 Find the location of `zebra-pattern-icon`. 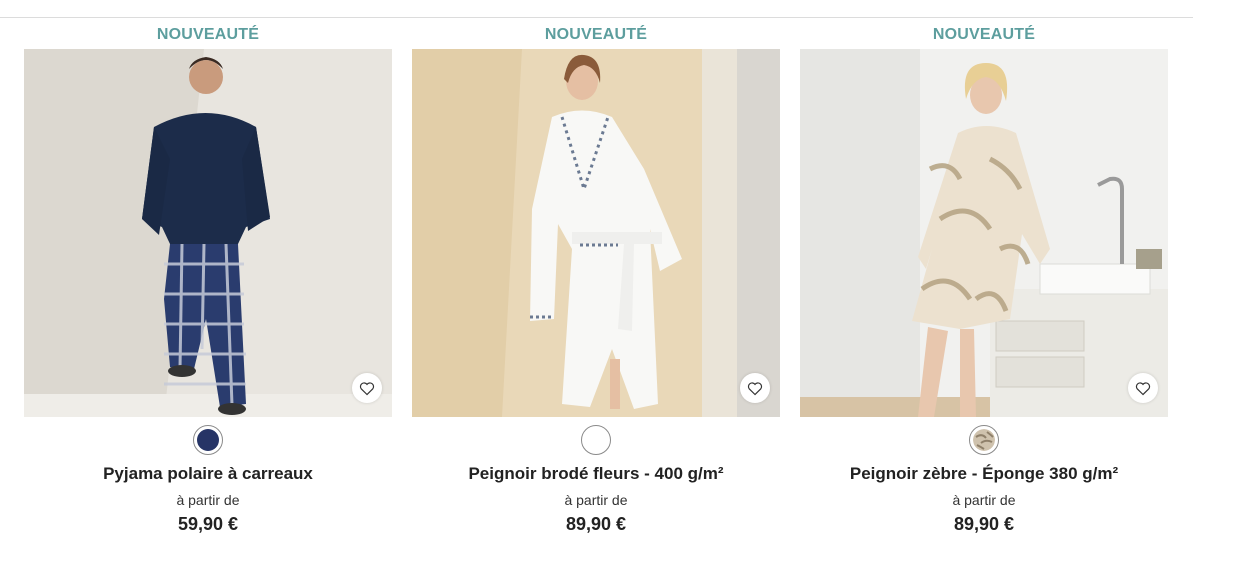

zebra-pattern-icon is located at coordinates (984, 440).